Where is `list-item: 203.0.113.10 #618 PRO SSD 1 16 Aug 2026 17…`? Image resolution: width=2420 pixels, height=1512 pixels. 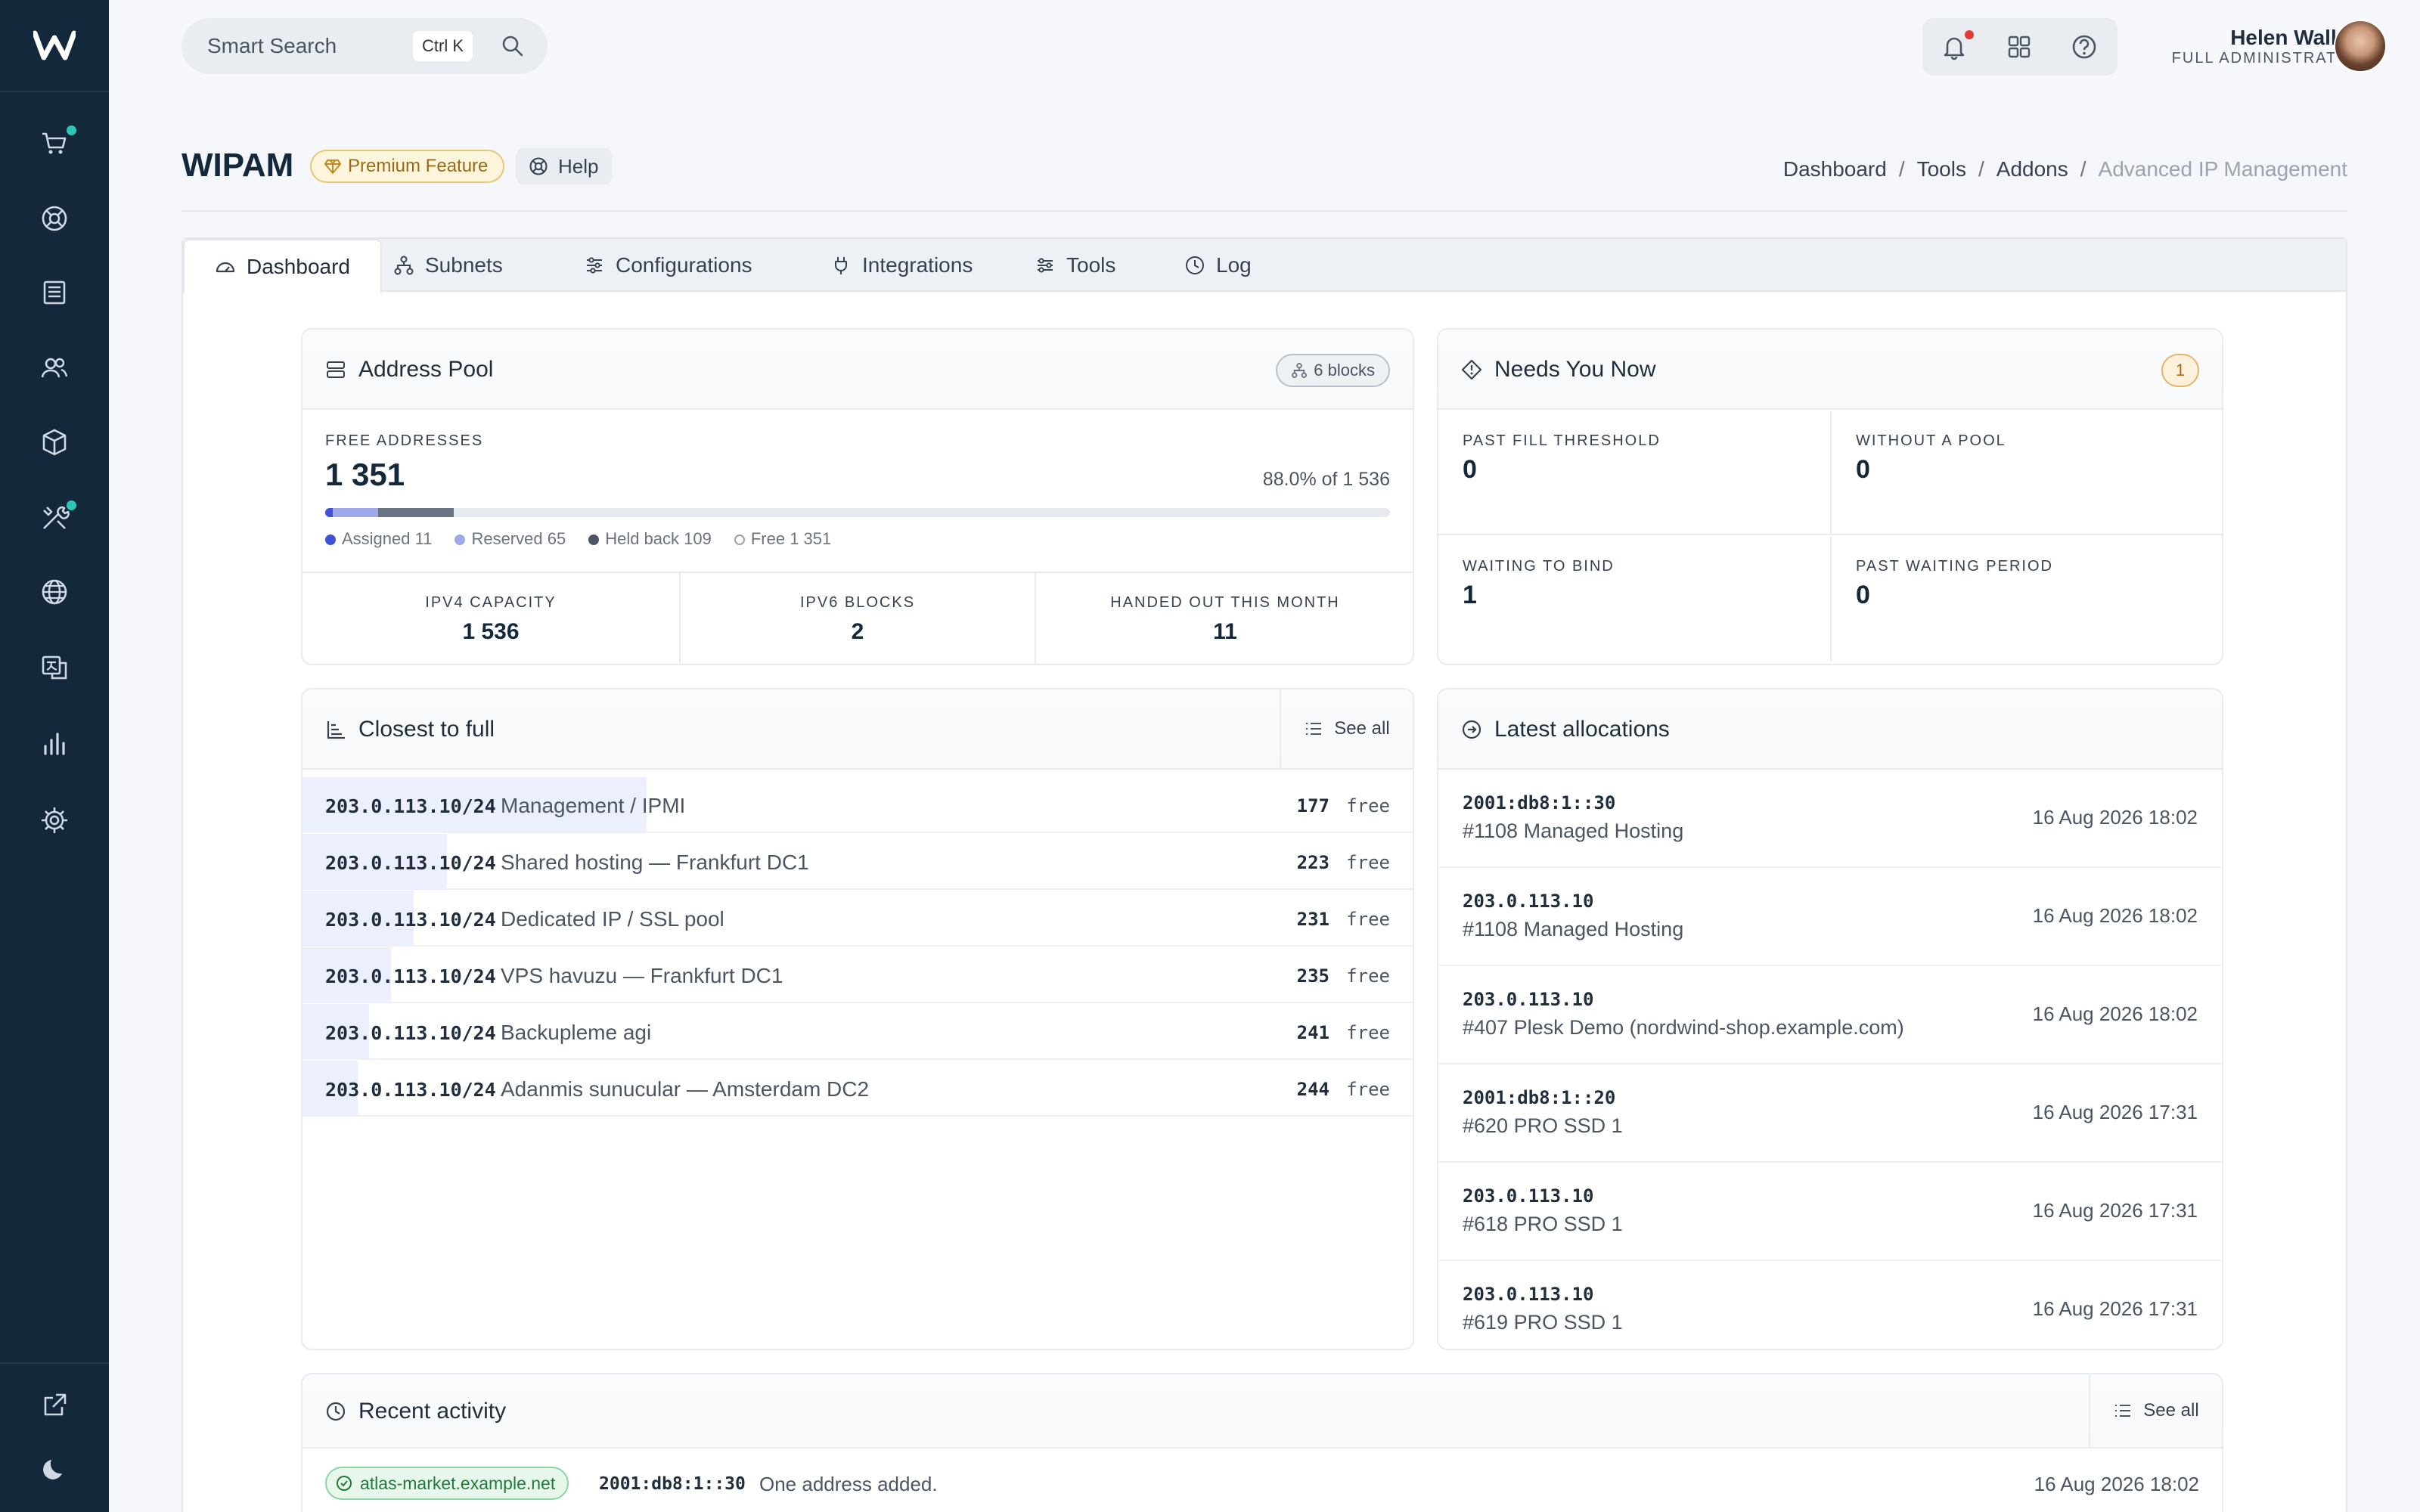
list-item: 203.0.113.10 #618 PRO SSD 1 16 Aug 2026 17… is located at coordinates (1830, 1212).